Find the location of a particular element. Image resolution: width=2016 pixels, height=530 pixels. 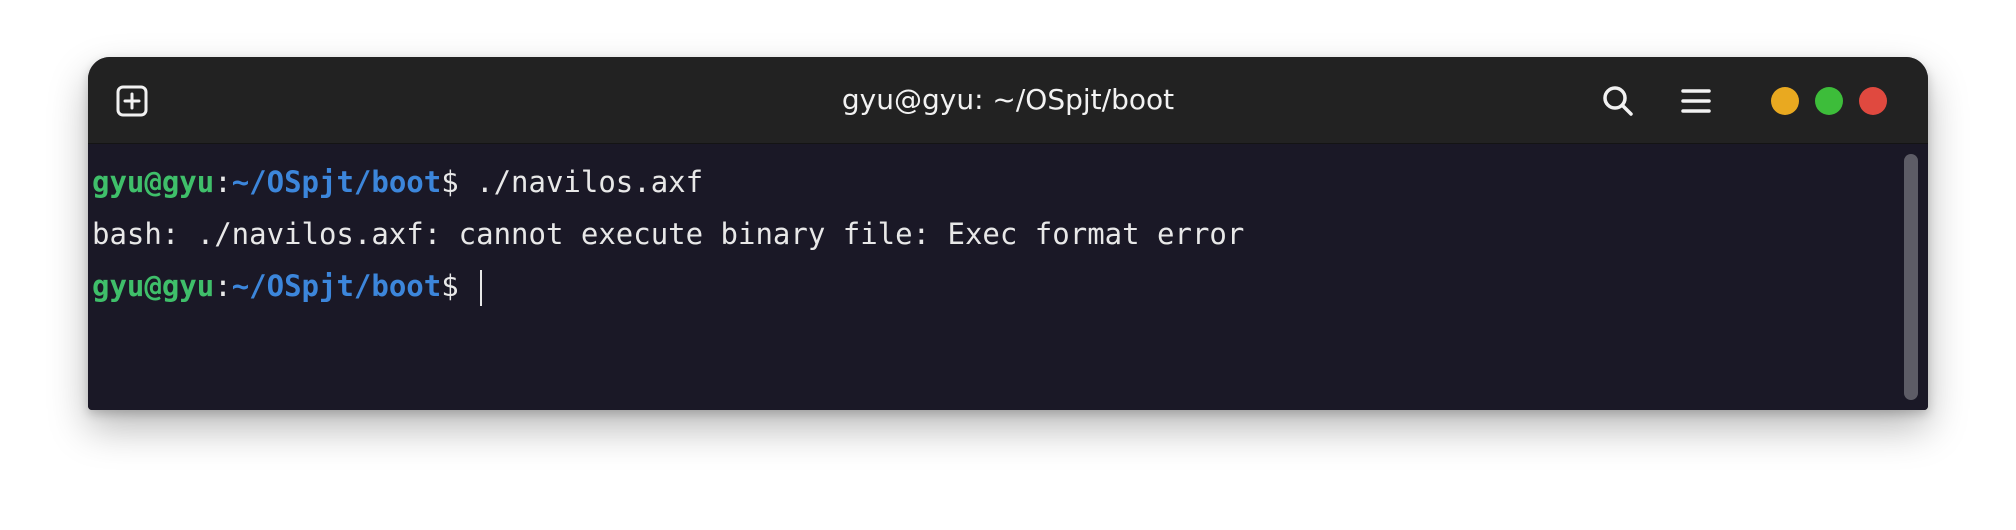

hamburger-menu-icon is located at coordinates (1696, 101).